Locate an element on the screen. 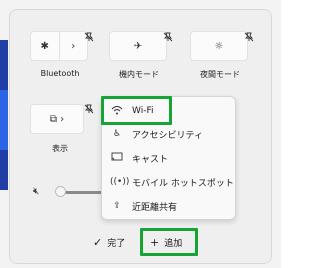 The height and width of the screenshot is (268, 320). menu-item-label: キャスト is located at coordinates (150, 159).